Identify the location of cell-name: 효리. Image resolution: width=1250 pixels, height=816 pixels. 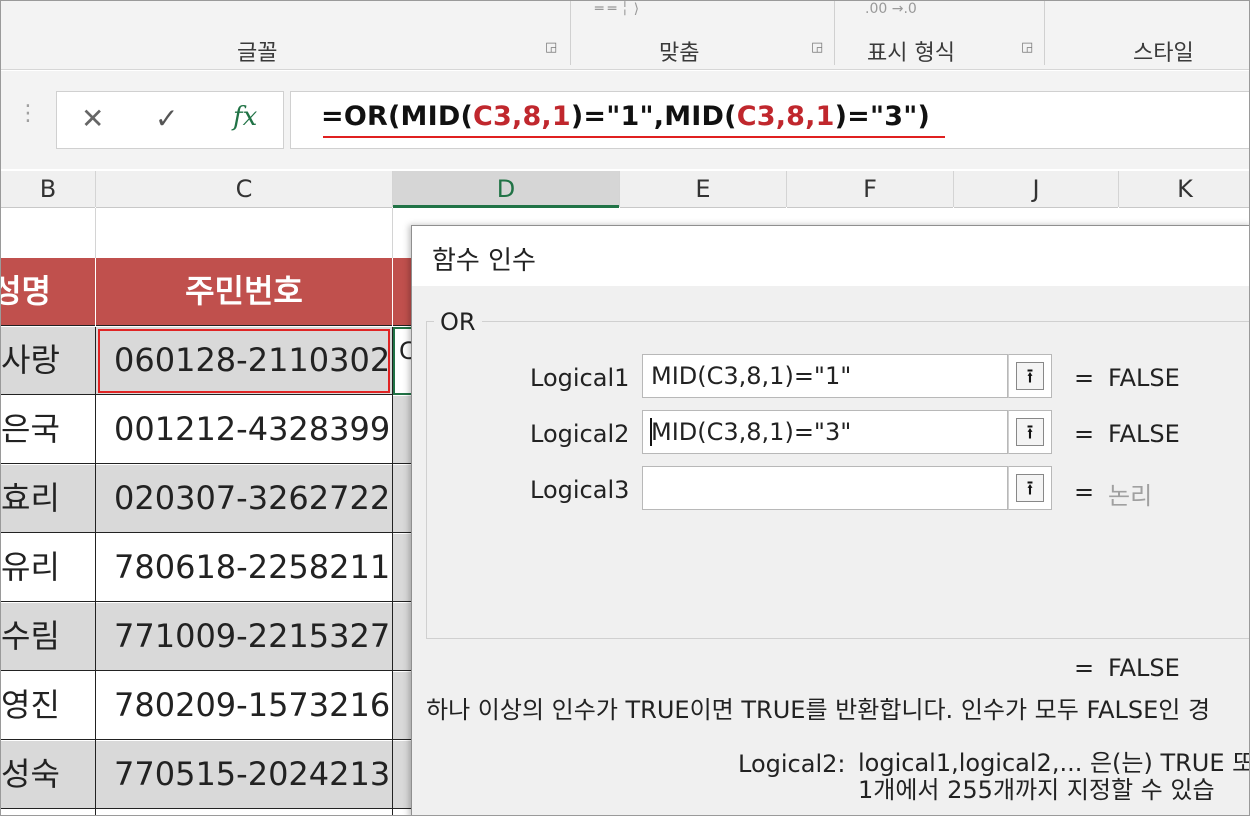
(48, 499).